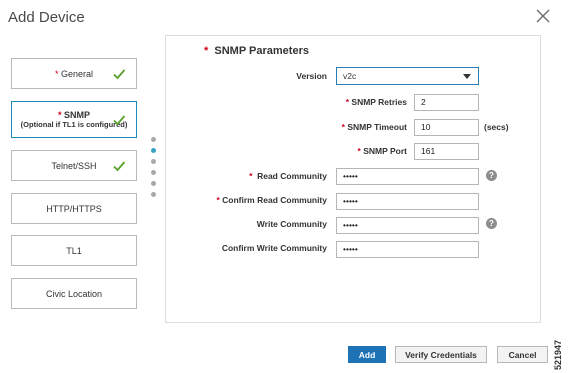 The width and height of the screenshot is (568, 373). Describe the element at coordinates (467, 76) in the screenshot. I see `chevron-down-icon` at that location.